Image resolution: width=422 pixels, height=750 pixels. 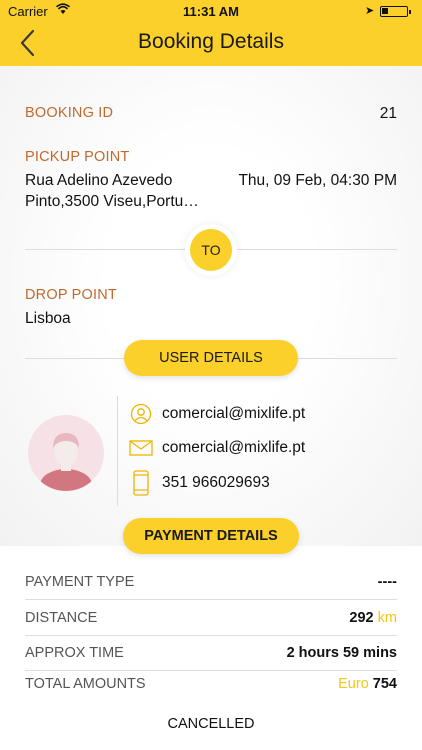 I want to click on to-badge: TO, so click(x=211, y=250).